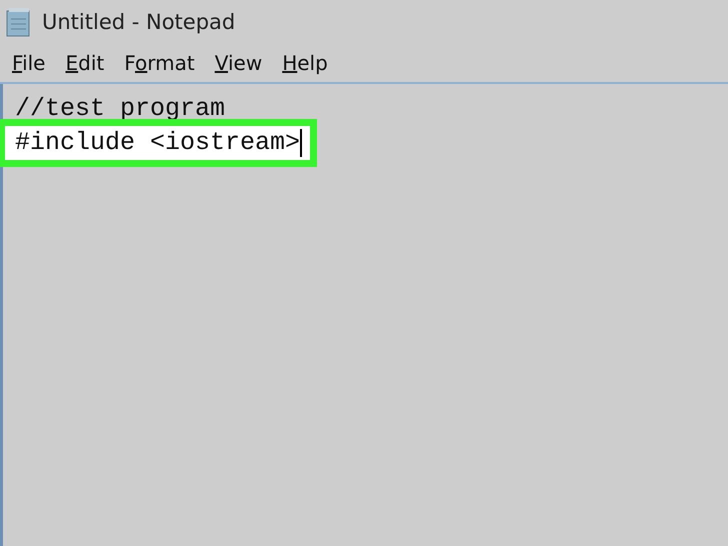  I want to click on notepad-icon, so click(19, 22).